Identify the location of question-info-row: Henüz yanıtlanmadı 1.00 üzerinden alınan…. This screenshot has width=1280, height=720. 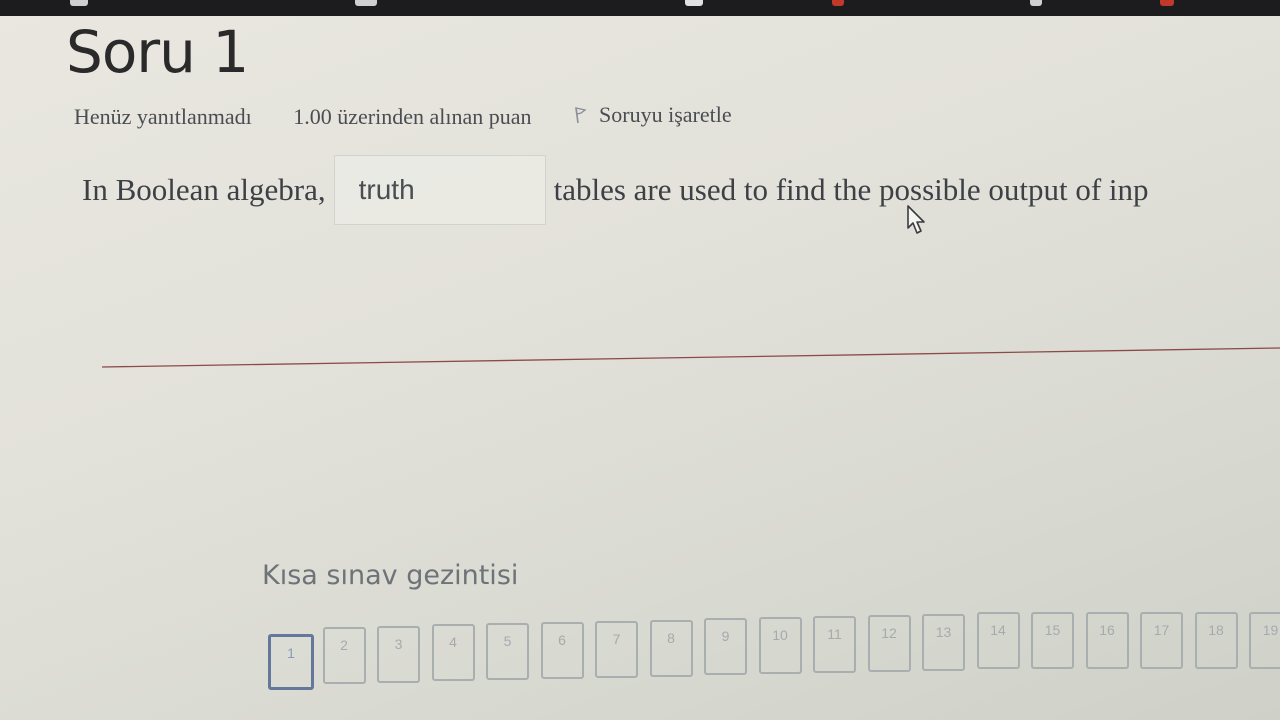
(439, 116).